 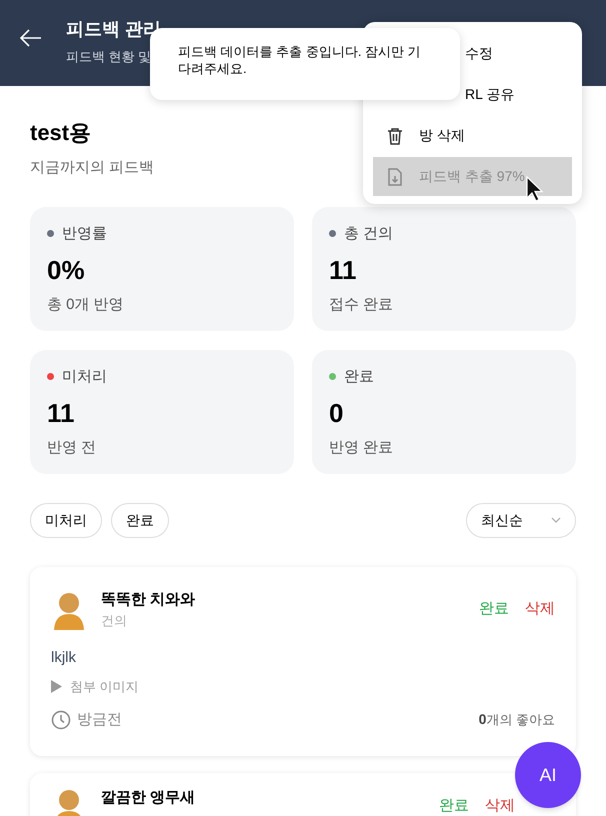 I want to click on back-arrow-icon, so click(x=31, y=38).